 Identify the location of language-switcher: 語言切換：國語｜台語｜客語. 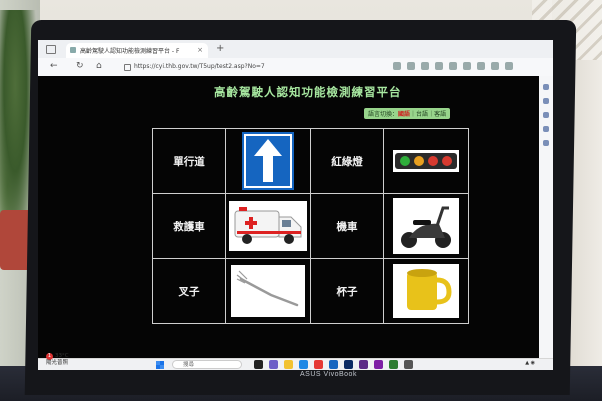
(407, 113).